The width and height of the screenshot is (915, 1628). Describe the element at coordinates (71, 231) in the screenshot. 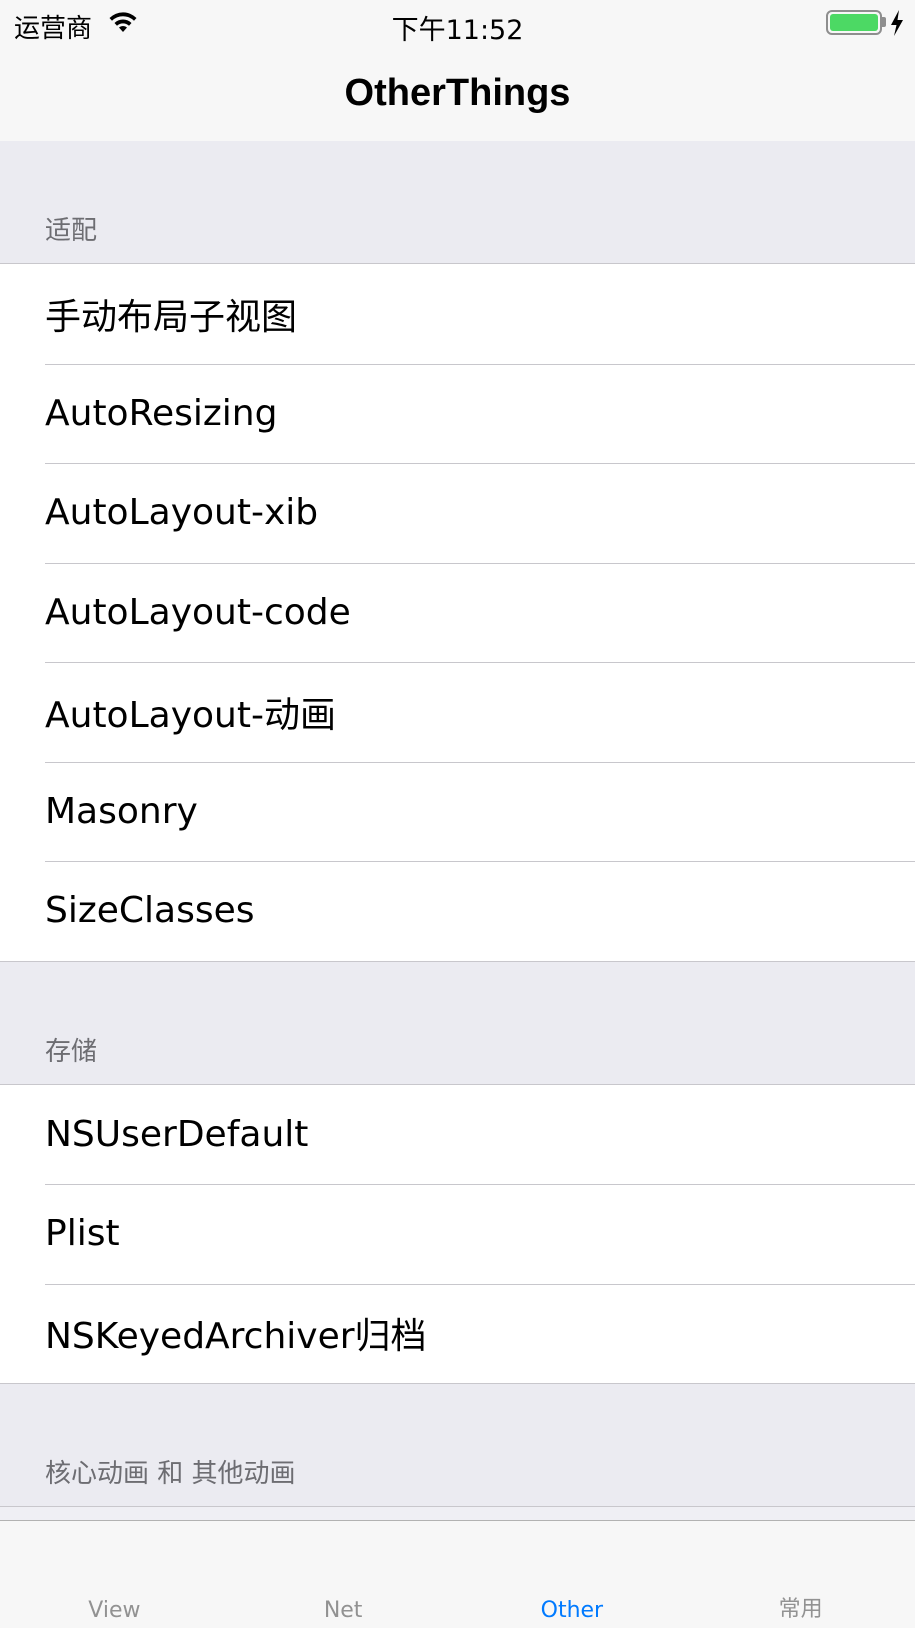

I see `section-header-label: 适配` at that location.